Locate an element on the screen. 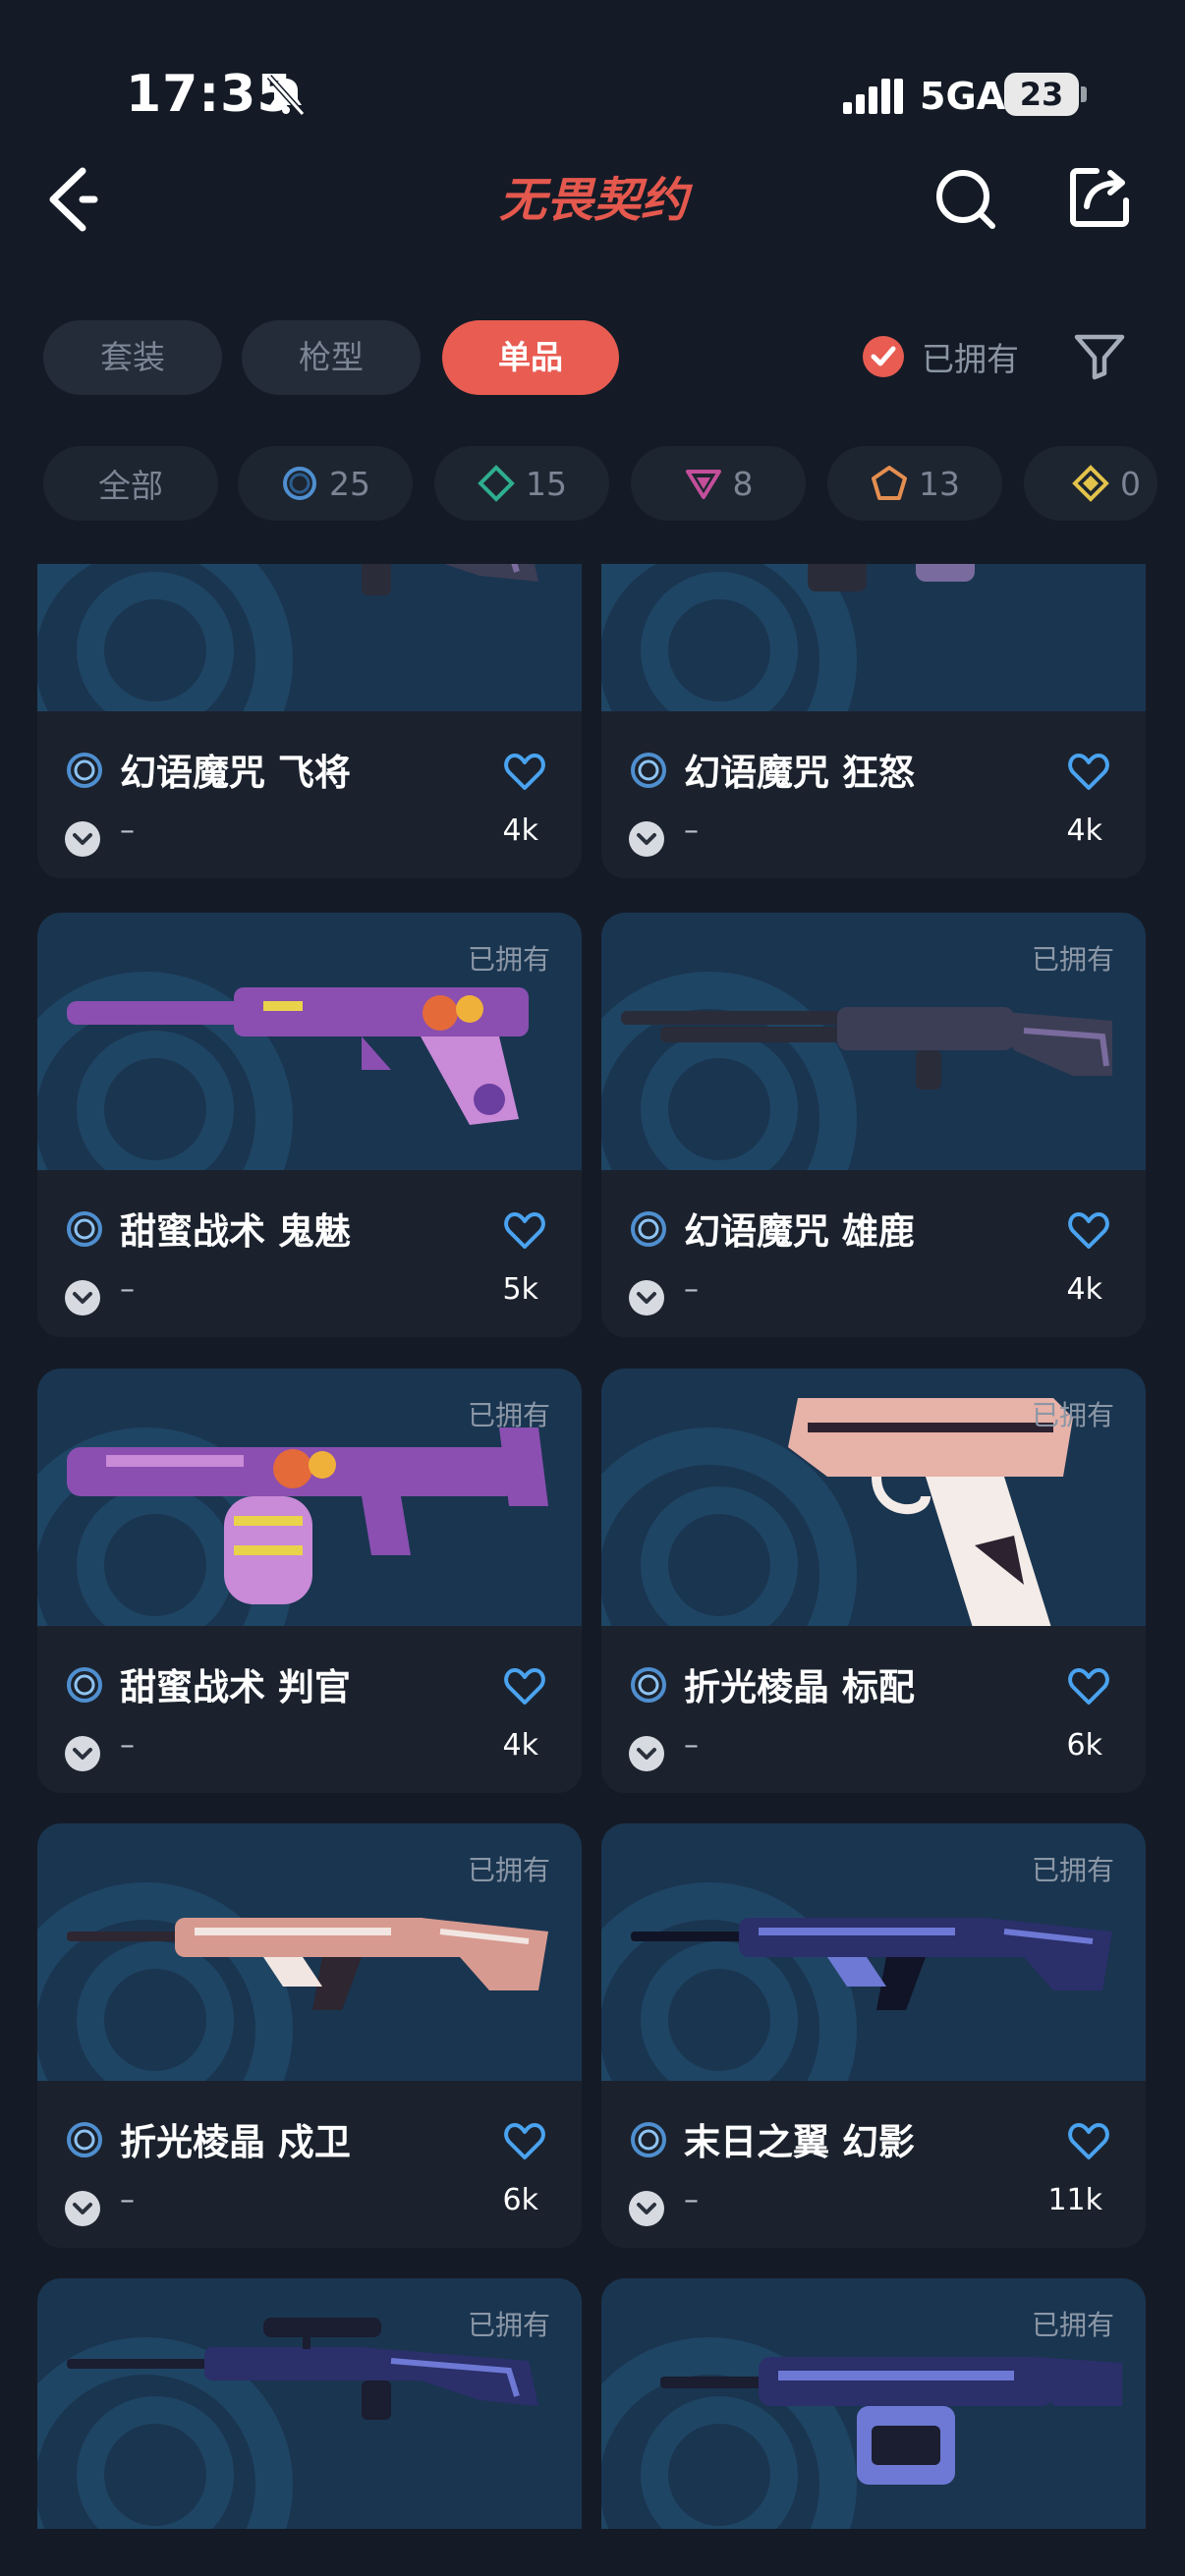  tab-gun-type: 枪型 is located at coordinates (332, 357).